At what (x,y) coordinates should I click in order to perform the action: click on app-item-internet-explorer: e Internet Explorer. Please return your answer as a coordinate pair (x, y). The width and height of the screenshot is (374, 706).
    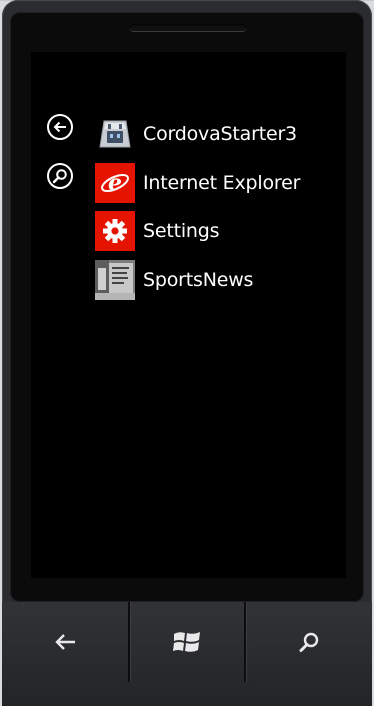
    Looking at the image, I should click on (215, 183).